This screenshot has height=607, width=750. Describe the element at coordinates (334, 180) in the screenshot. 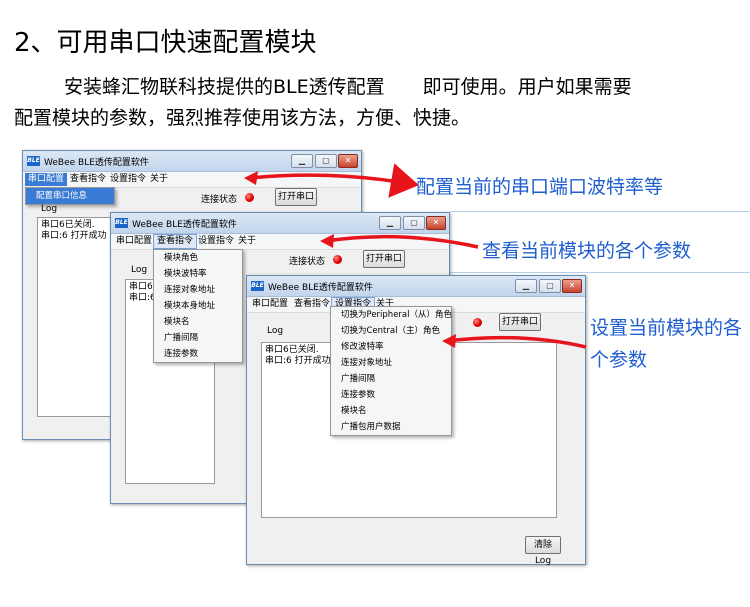

I see `arrow-to-serial-config` at that location.